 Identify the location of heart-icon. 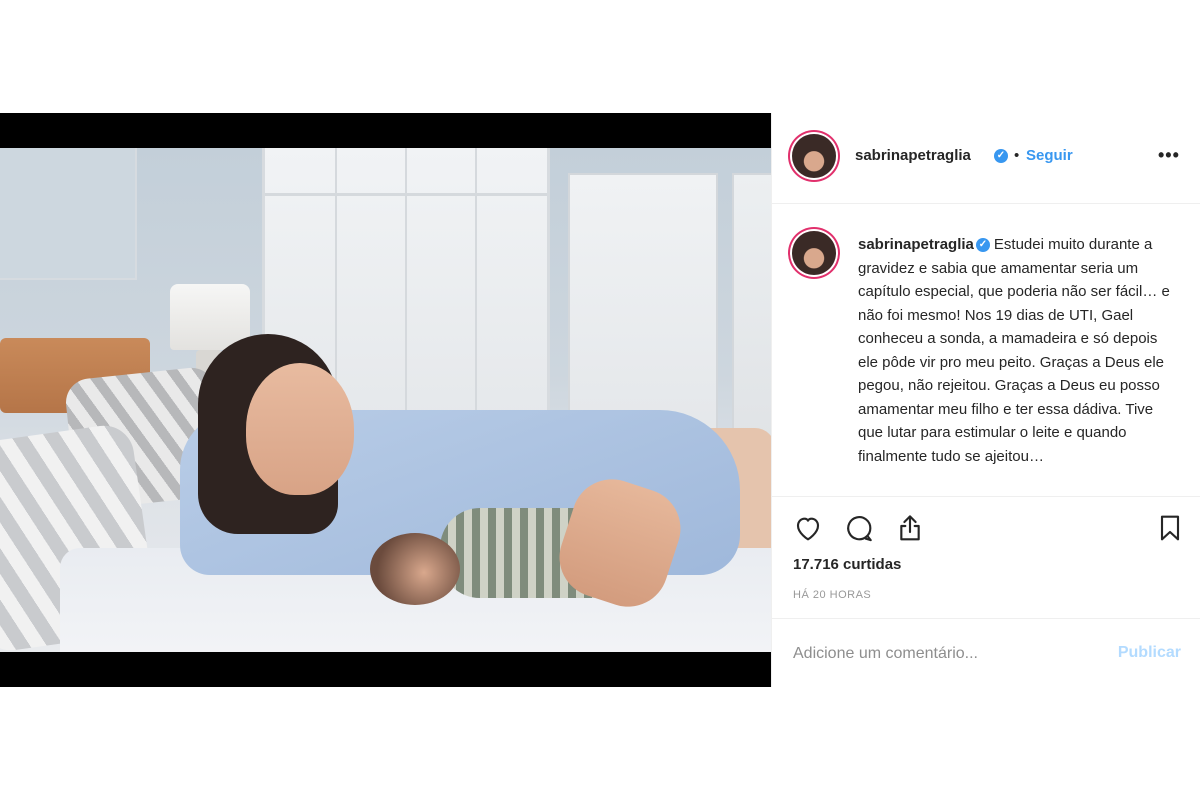
(808, 528).